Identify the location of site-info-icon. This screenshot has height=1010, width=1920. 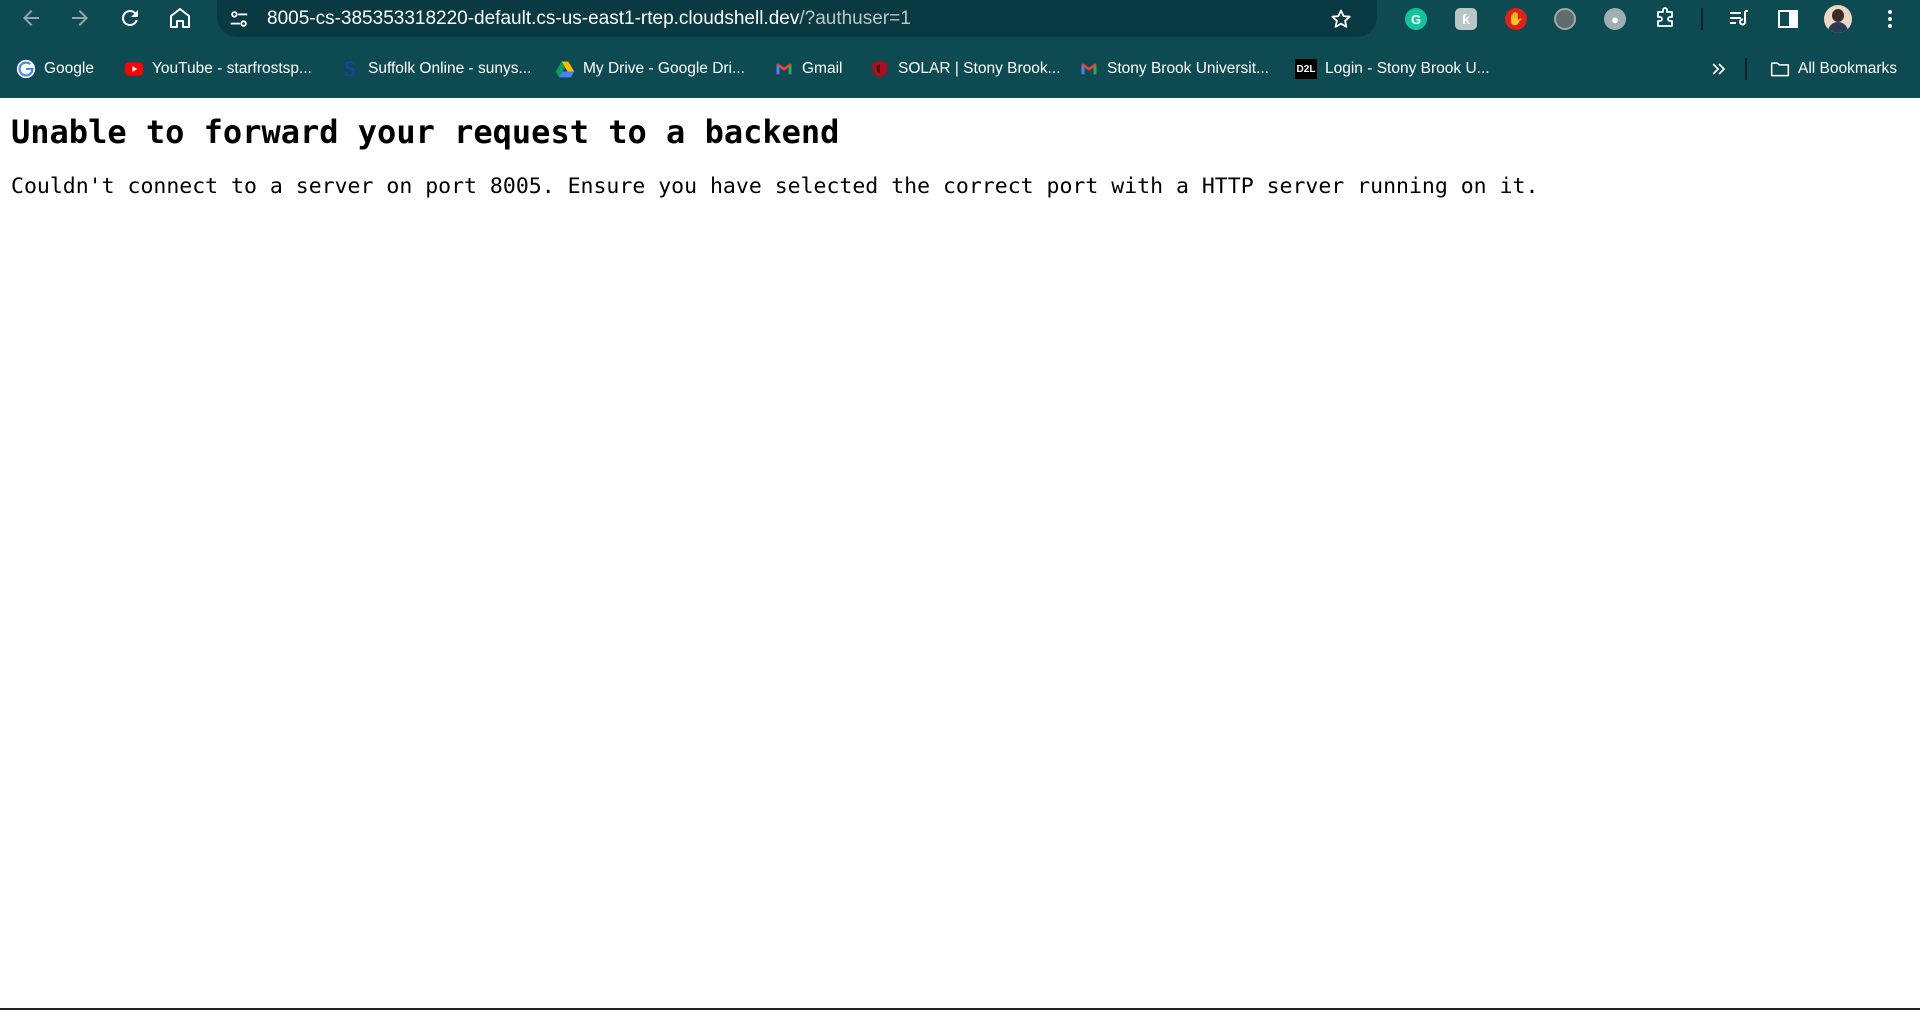
(239, 19).